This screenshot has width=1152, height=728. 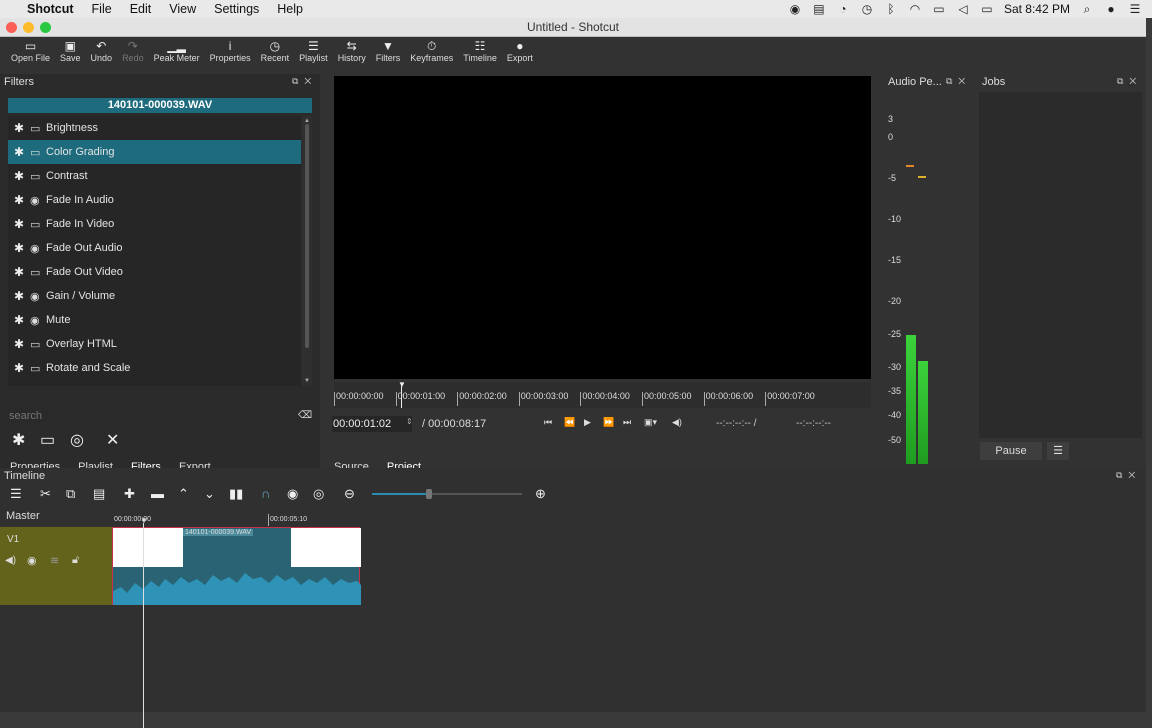 What do you see at coordinates (963, 9) in the screenshot?
I see `volume-icon: ◁` at bounding box center [963, 9].